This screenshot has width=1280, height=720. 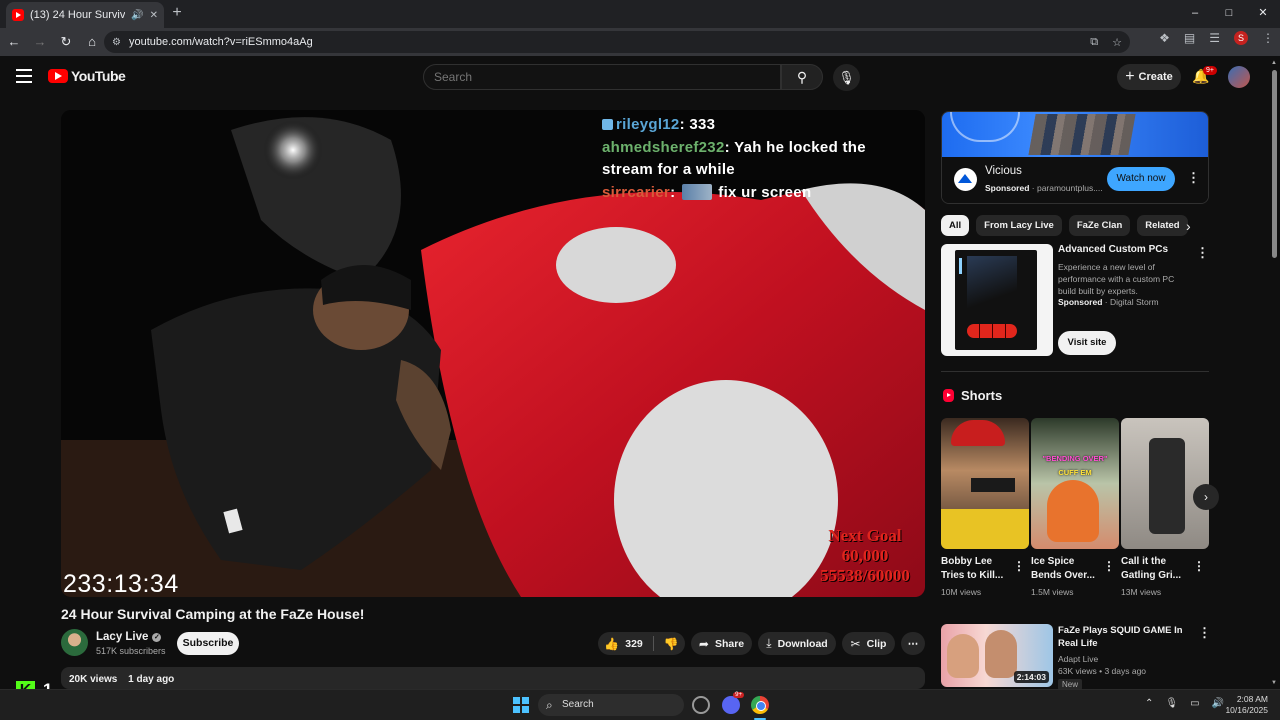 I want to click on bookmark-star-icon: ☆, so click(x=1117, y=42).